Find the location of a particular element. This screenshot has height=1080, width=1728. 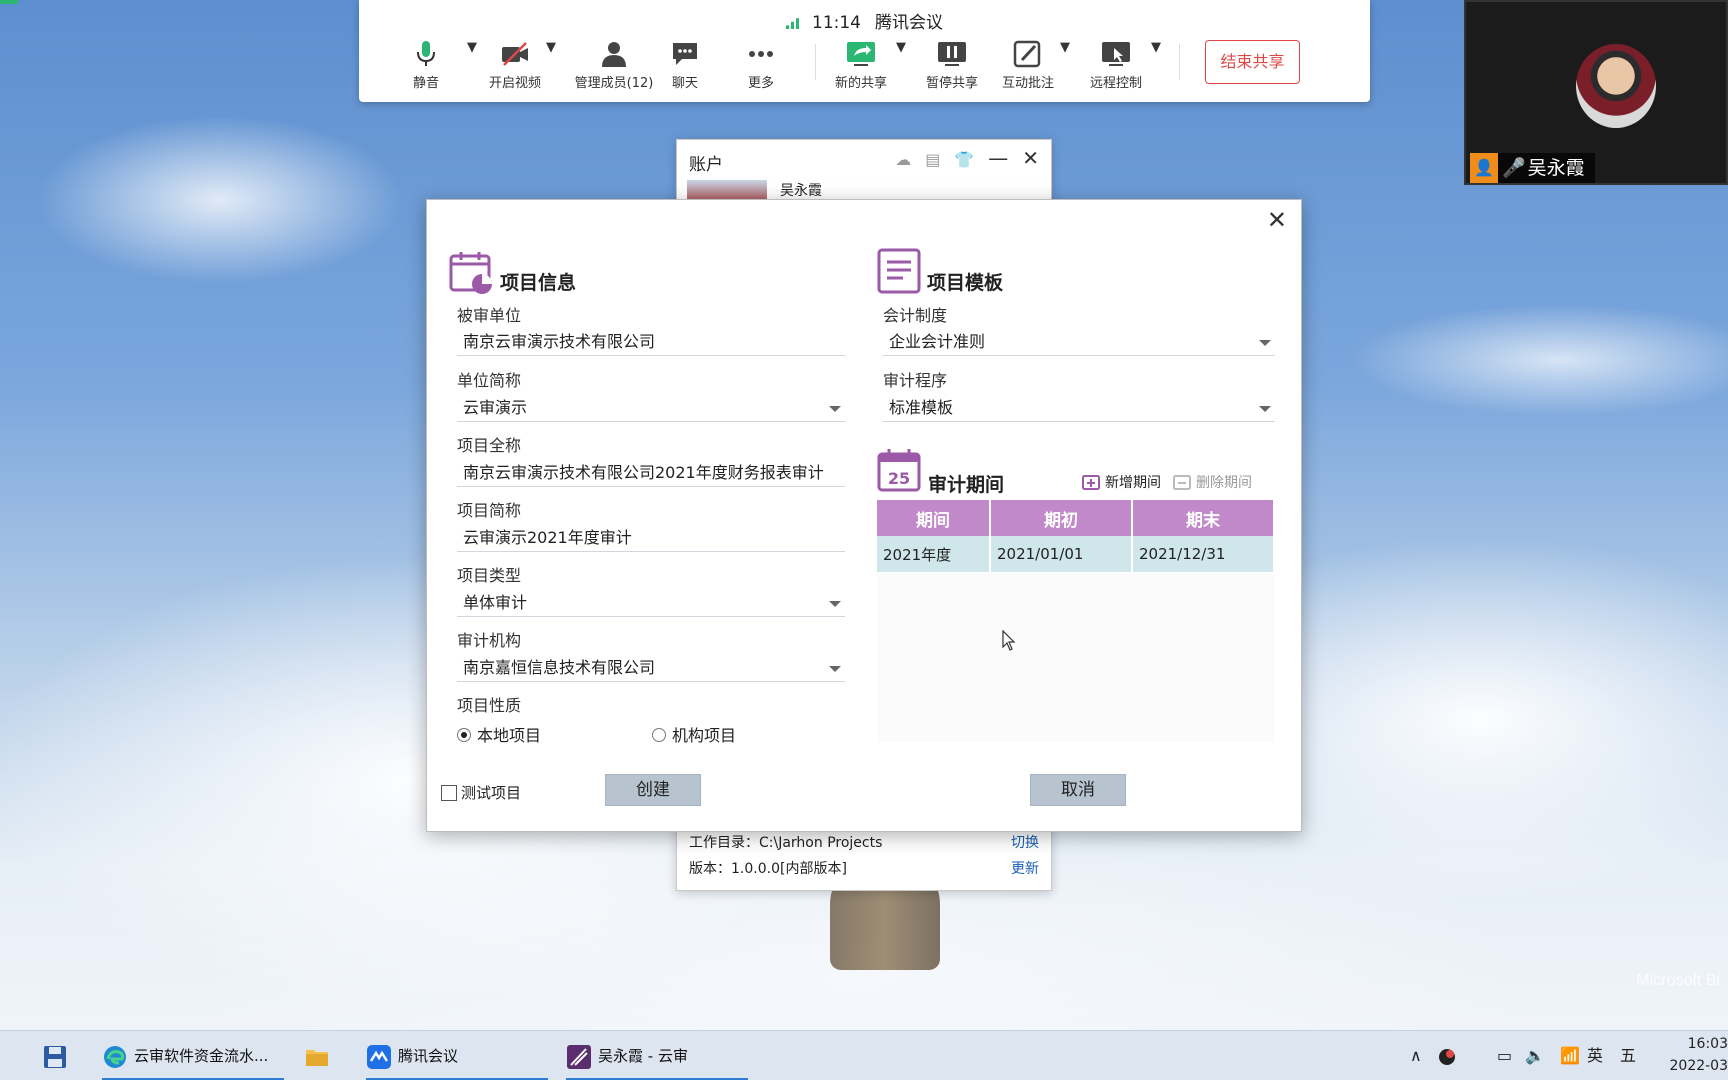

clock-date: 2022-03 is located at coordinates (1698, 1066).